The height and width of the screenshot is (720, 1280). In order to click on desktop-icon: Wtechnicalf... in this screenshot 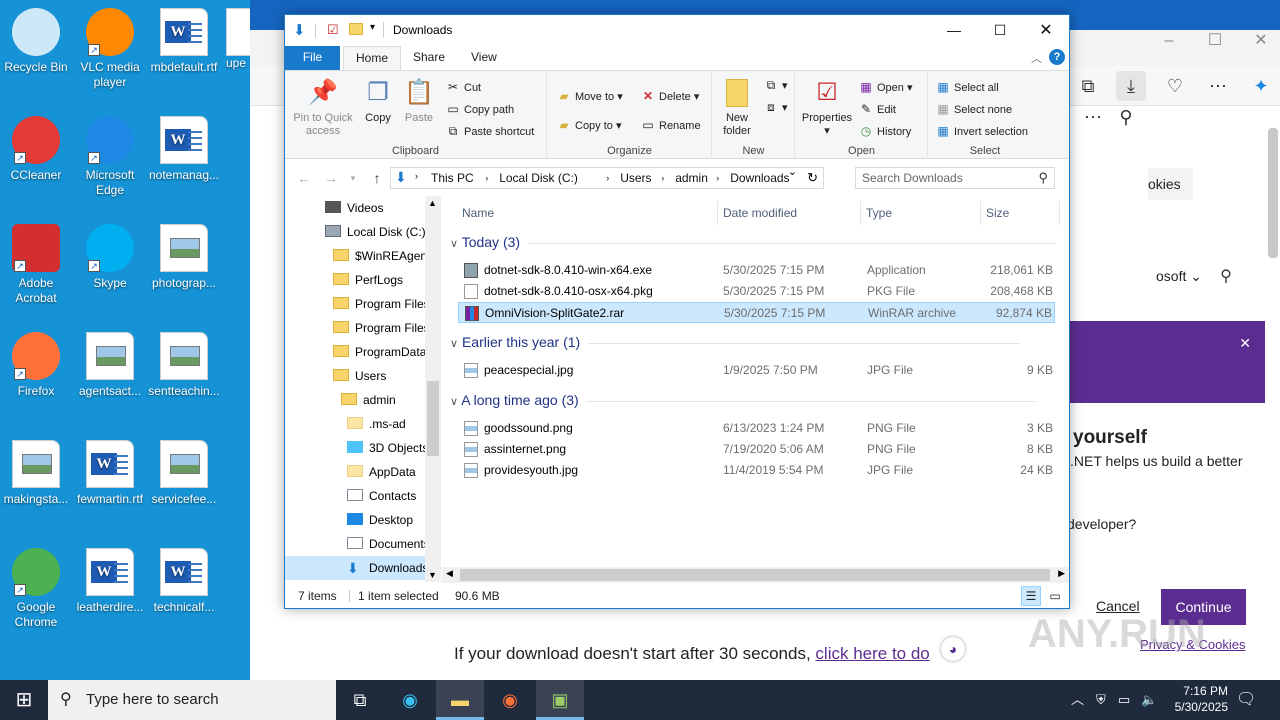, I will do `click(184, 581)`.